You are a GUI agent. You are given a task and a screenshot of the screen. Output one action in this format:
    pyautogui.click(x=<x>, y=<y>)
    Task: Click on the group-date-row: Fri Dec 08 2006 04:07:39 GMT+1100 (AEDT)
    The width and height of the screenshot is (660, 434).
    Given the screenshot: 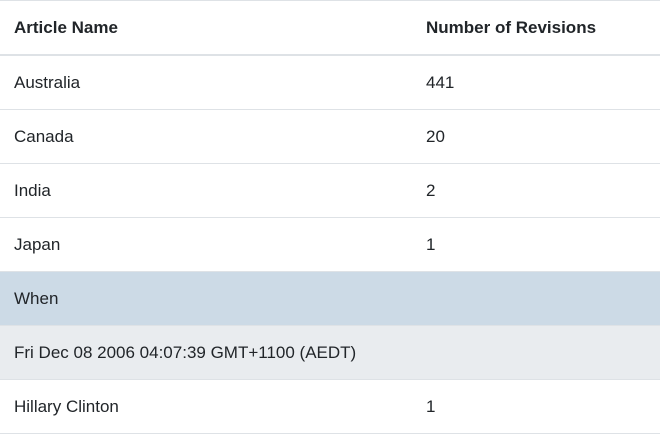 What is the action you would take?
    pyautogui.click(x=330, y=353)
    